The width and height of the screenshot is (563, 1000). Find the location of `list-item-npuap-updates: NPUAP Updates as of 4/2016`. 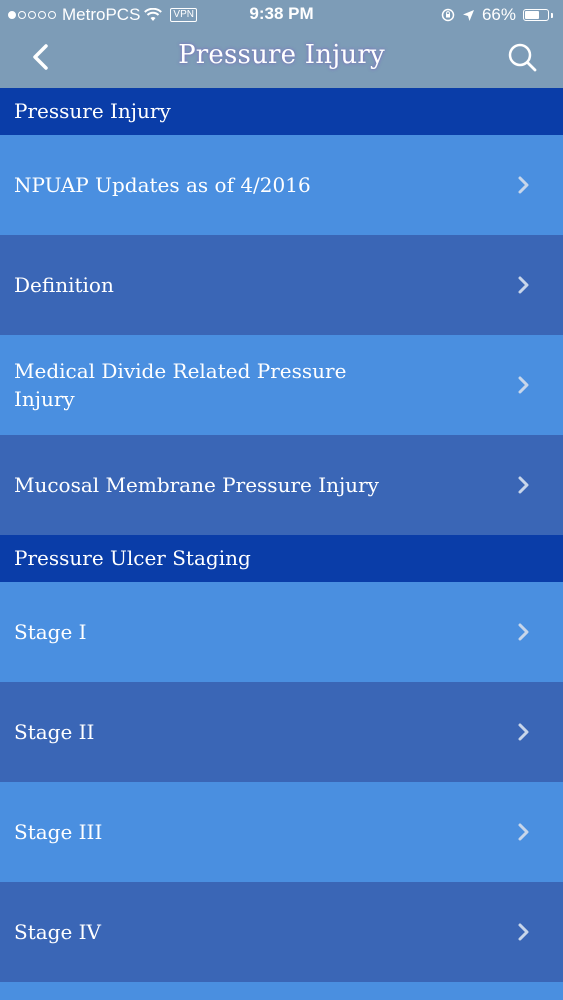

list-item-npuap-updates: NPUAP Updates as of 4/2016 is located at coordinates (281, 185).